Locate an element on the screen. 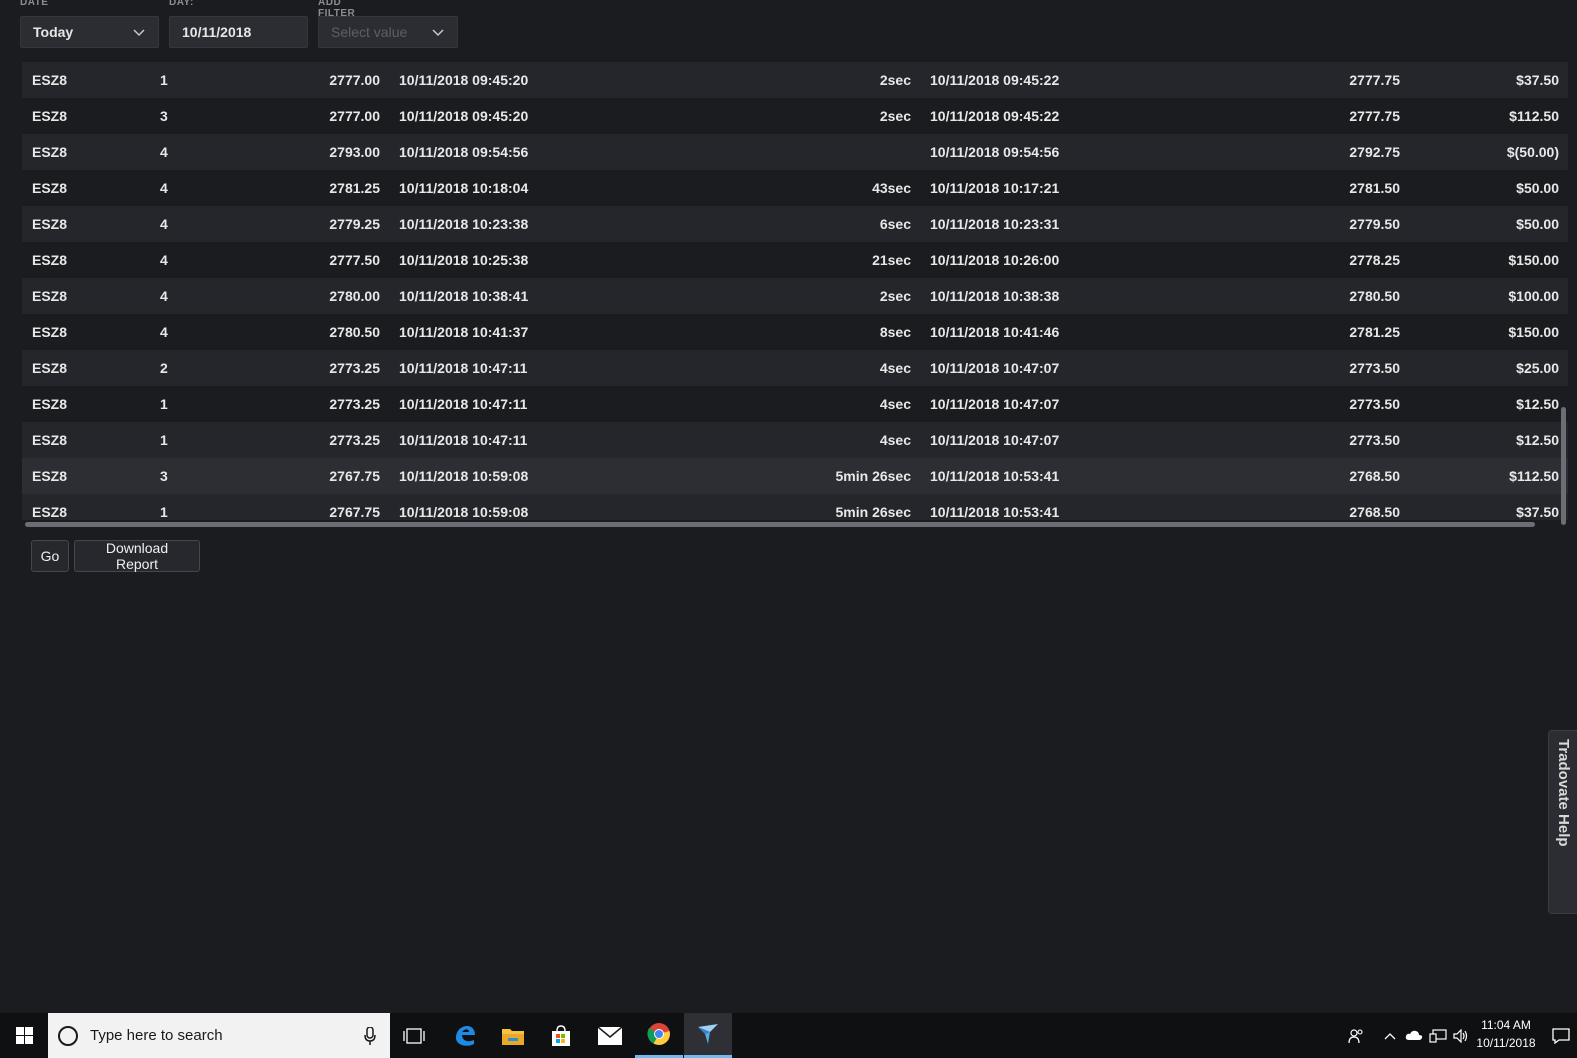 The image size is (1577, 1058). exit-time-cell: 10/11/2018 09:54:56 is located at coordinates (995, 152).